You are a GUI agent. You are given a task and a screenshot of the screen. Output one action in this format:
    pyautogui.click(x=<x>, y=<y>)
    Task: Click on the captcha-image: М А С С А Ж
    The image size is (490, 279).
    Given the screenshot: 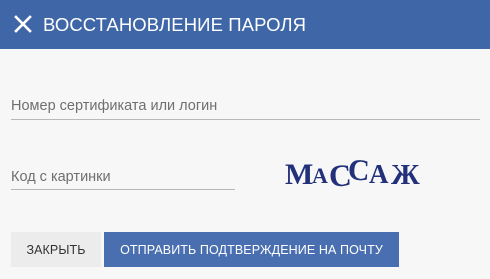 What is the action you would take?
    pyautogui.click(x=360, y=173)
    